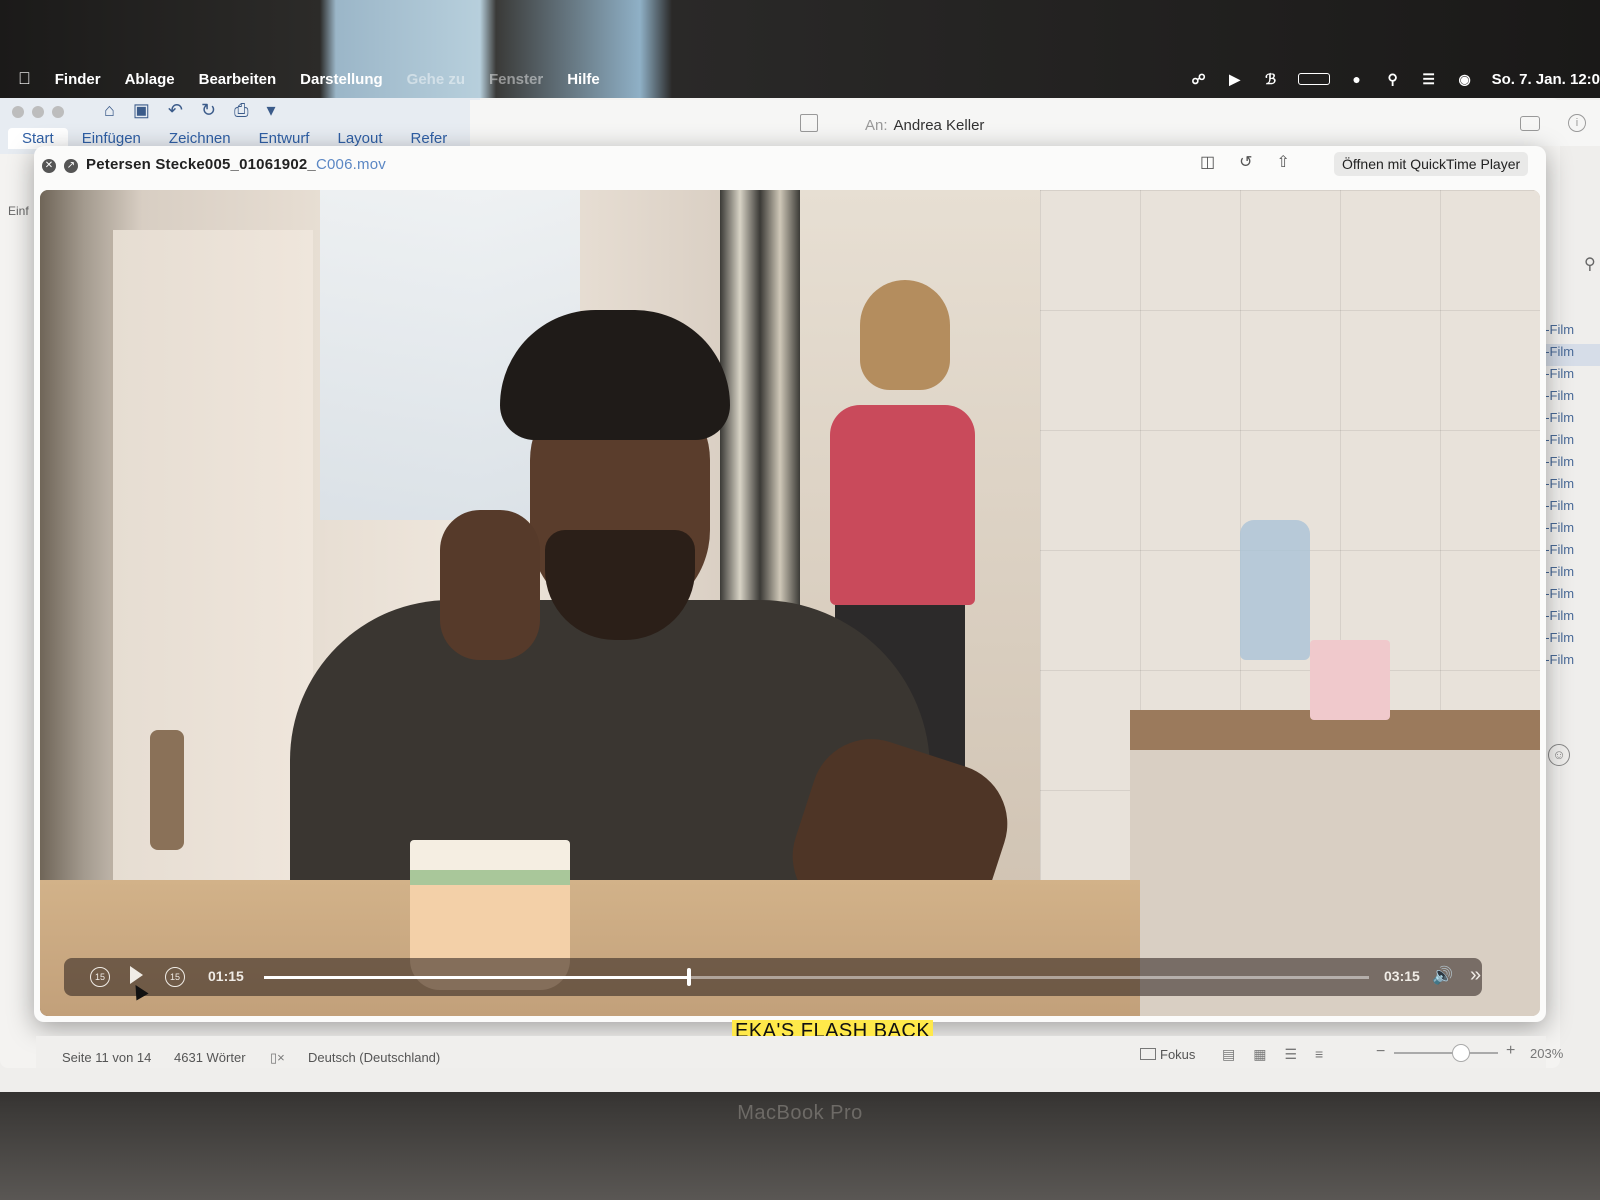 The image size is (1600, 1200). Describe the element at coordinates (1429, 79) in the screenshot. I see `control-center-icon: ☰` at that location.